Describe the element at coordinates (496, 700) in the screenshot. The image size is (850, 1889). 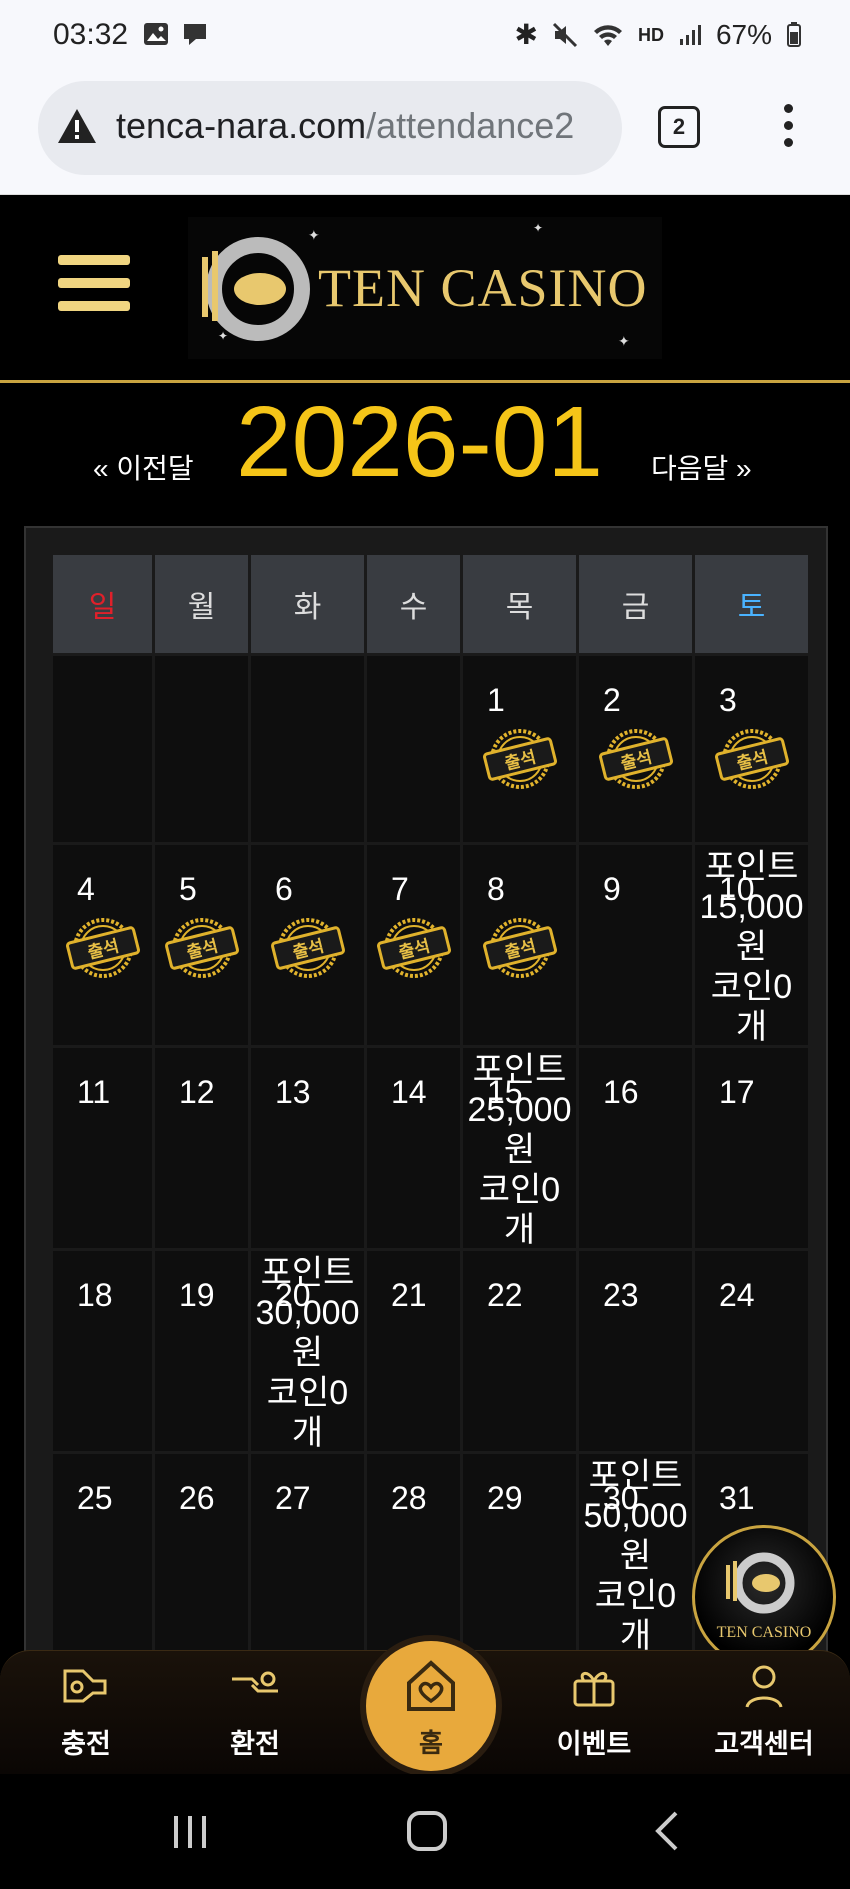
I see `day-number: 1` at that location.